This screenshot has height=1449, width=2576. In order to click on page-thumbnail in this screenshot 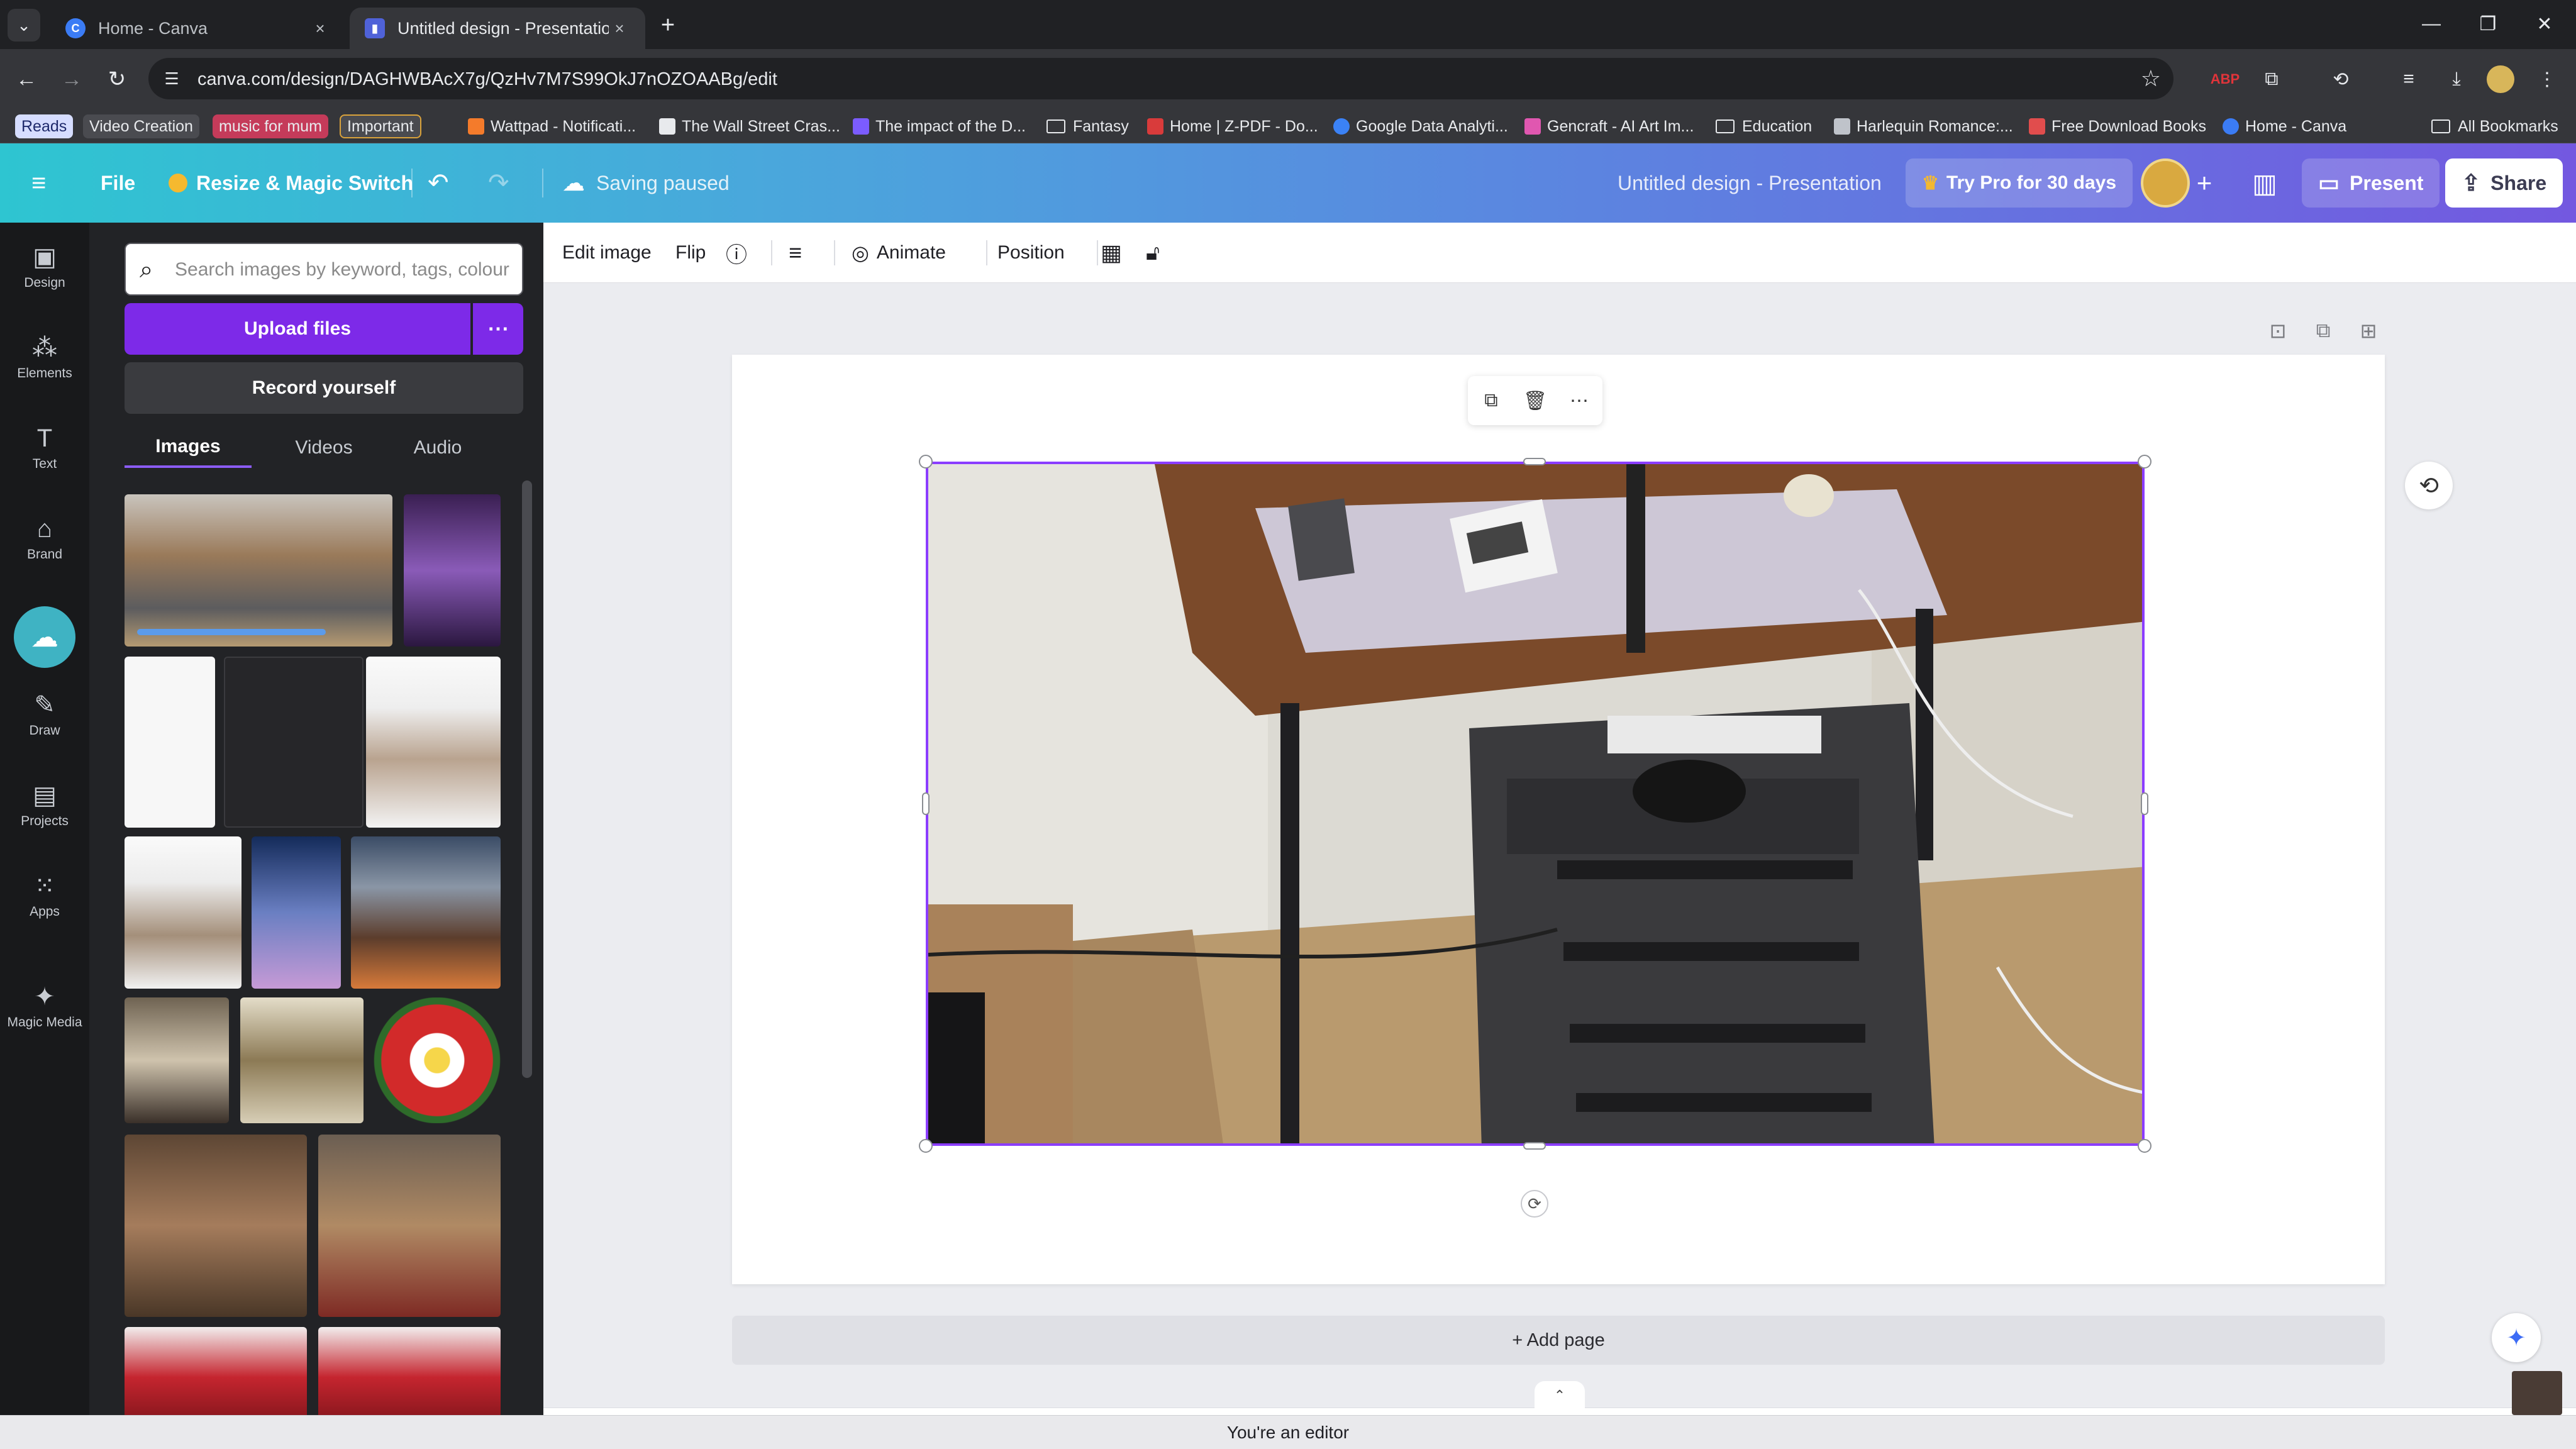, I will do `click(2537, 1393)`.